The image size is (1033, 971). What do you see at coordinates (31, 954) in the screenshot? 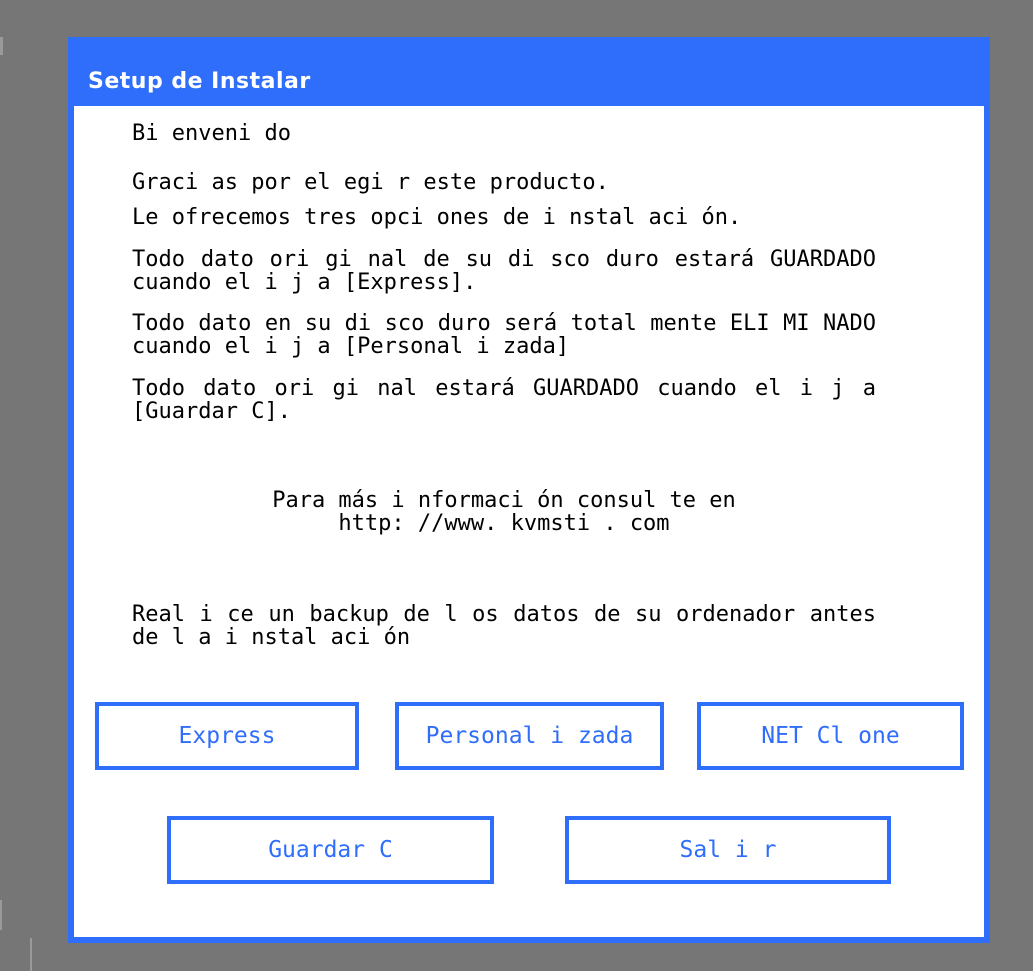
I see `bottom-edge-tick` at bounding box center [31, 954].